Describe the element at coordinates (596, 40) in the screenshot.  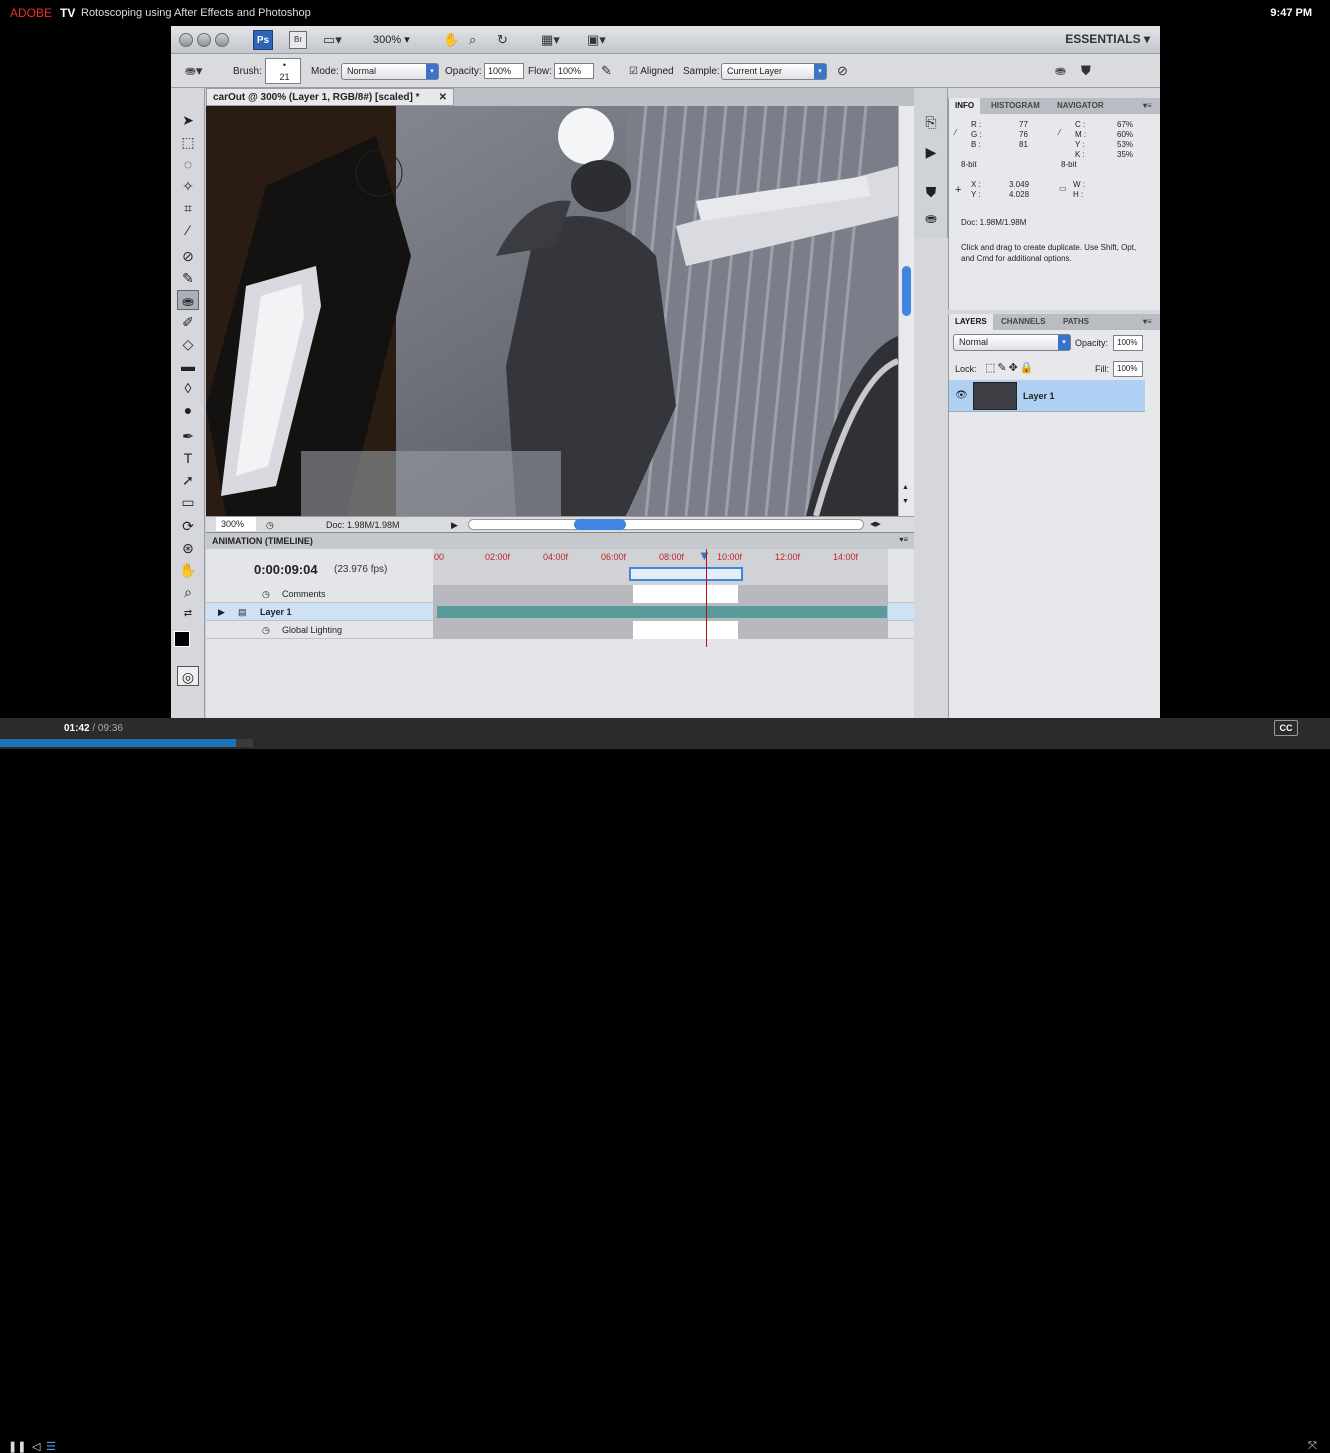
I see `screen-mode-icon: ▣▾` at that location.